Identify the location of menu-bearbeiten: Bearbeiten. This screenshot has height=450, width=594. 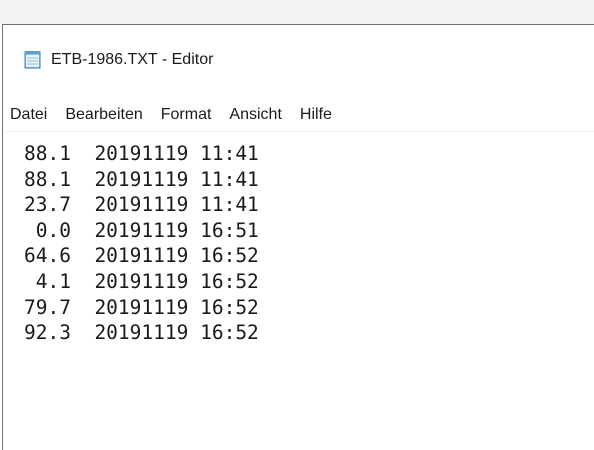
(103, 115).